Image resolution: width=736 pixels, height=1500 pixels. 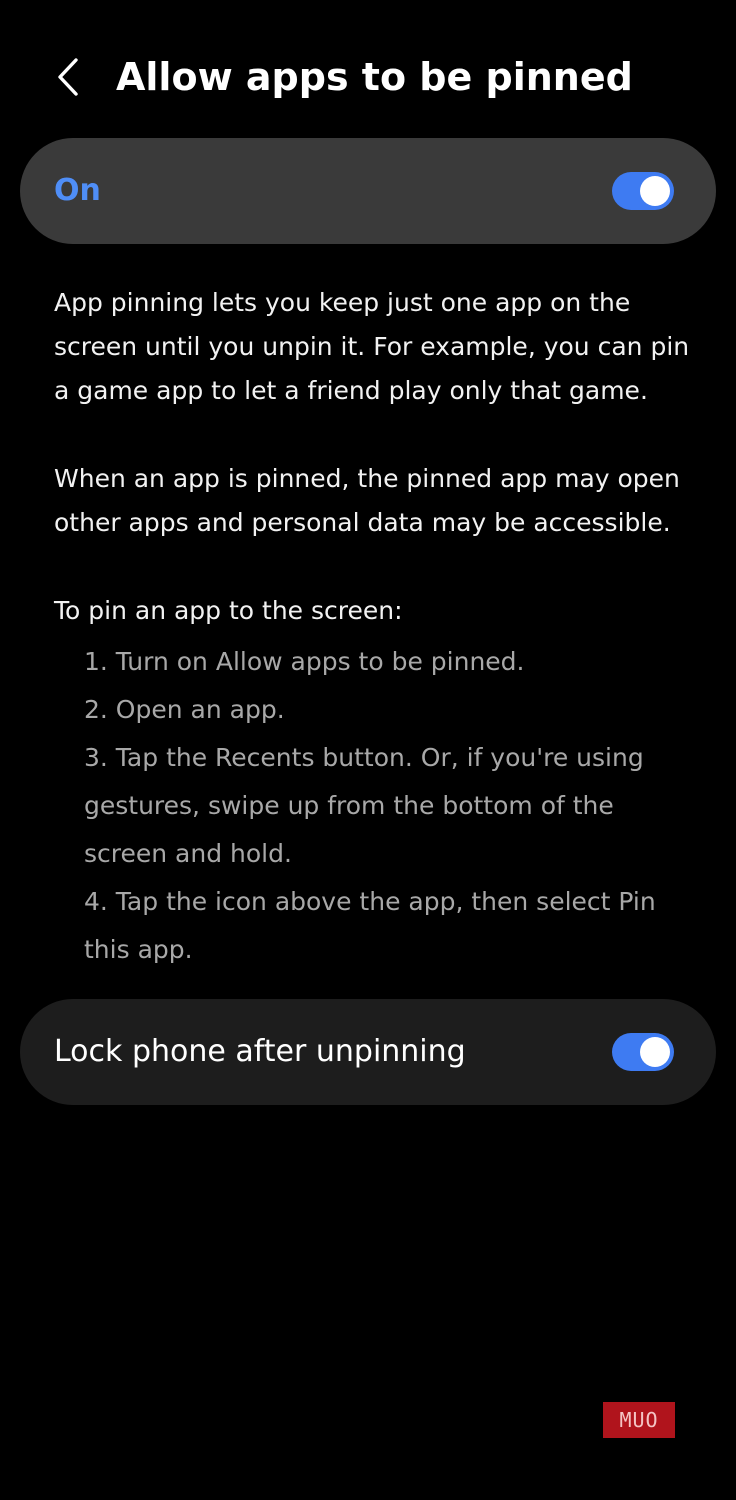 I want to click on page-title: Allow apps to be pinned, so click(x=374, y=77).